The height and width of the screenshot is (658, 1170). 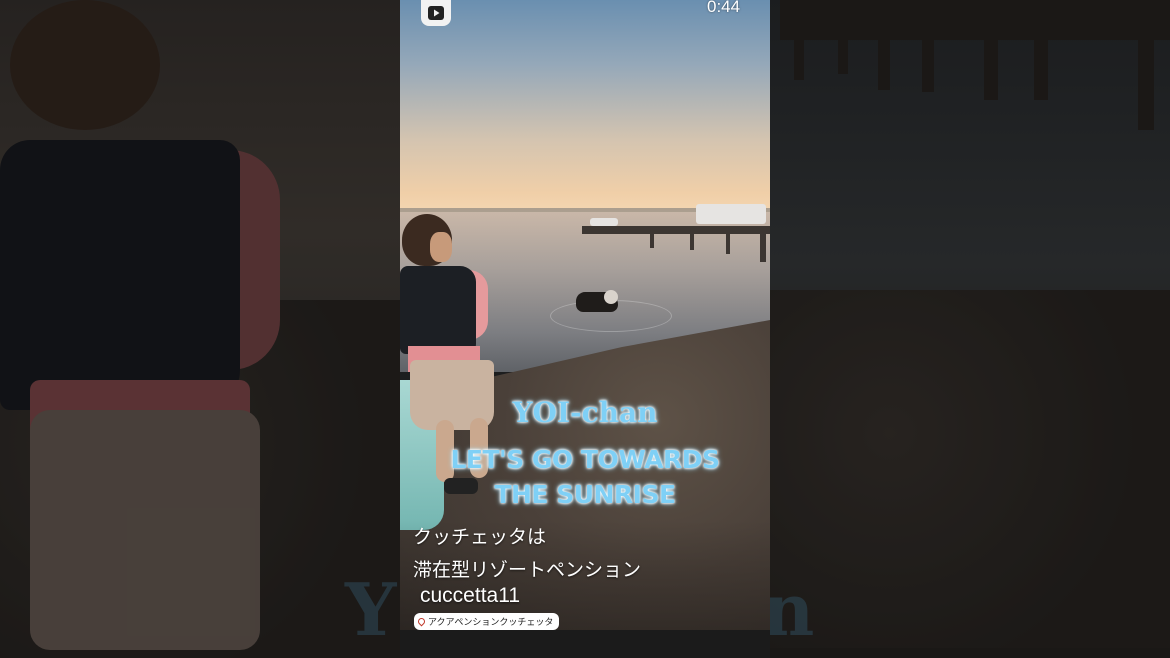 I want to click on video-description-line: 滞在型リゾートペンション, so click(x=527, y=570).